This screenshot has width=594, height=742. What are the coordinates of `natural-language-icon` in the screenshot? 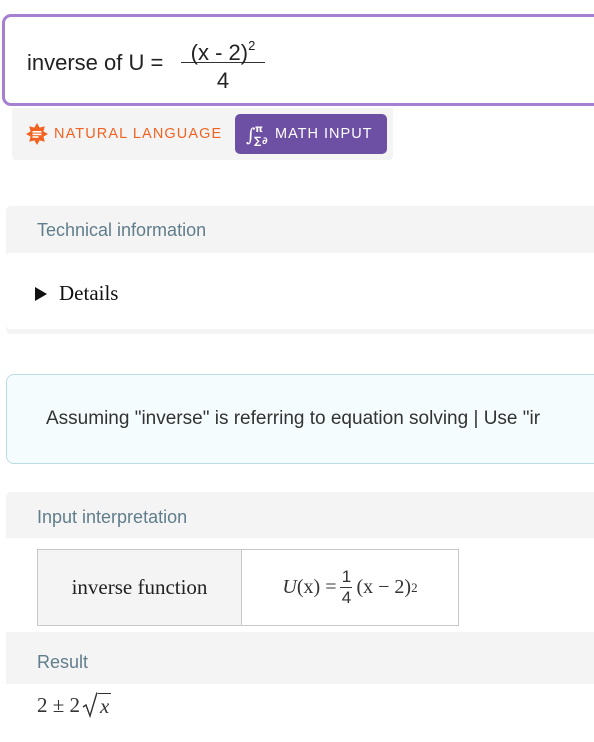 It's located at (37, 134).